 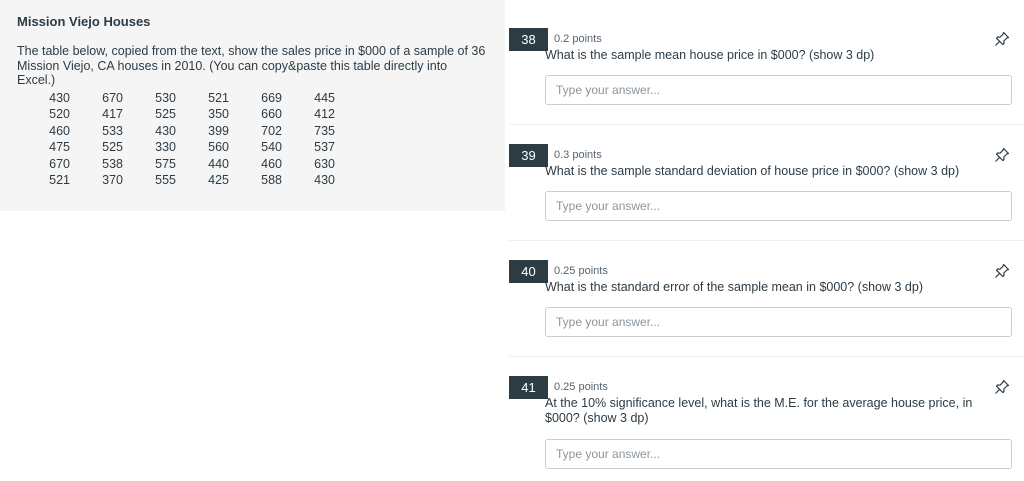 I want to click on table-cell: 555, so click(x=165, y=180).